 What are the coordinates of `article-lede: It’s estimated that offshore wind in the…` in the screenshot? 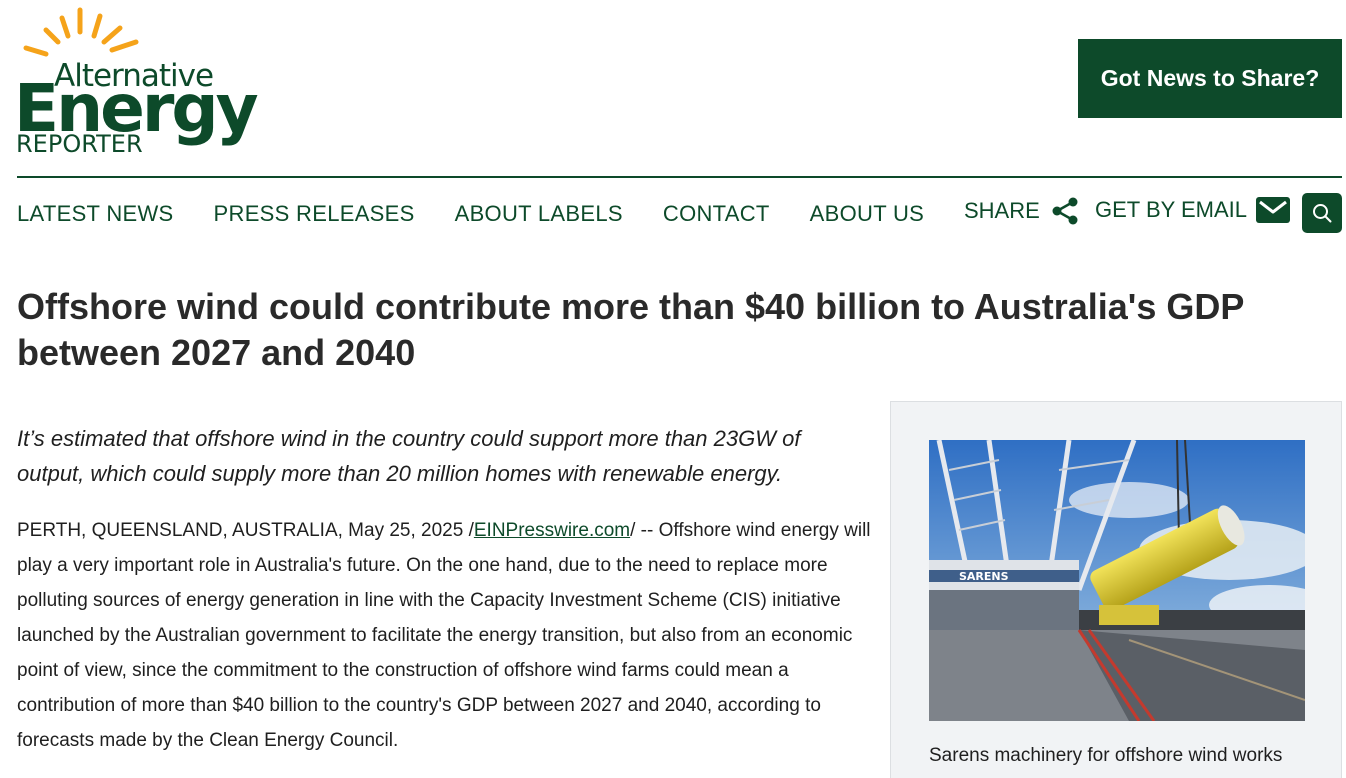 It's located at (409, 456).